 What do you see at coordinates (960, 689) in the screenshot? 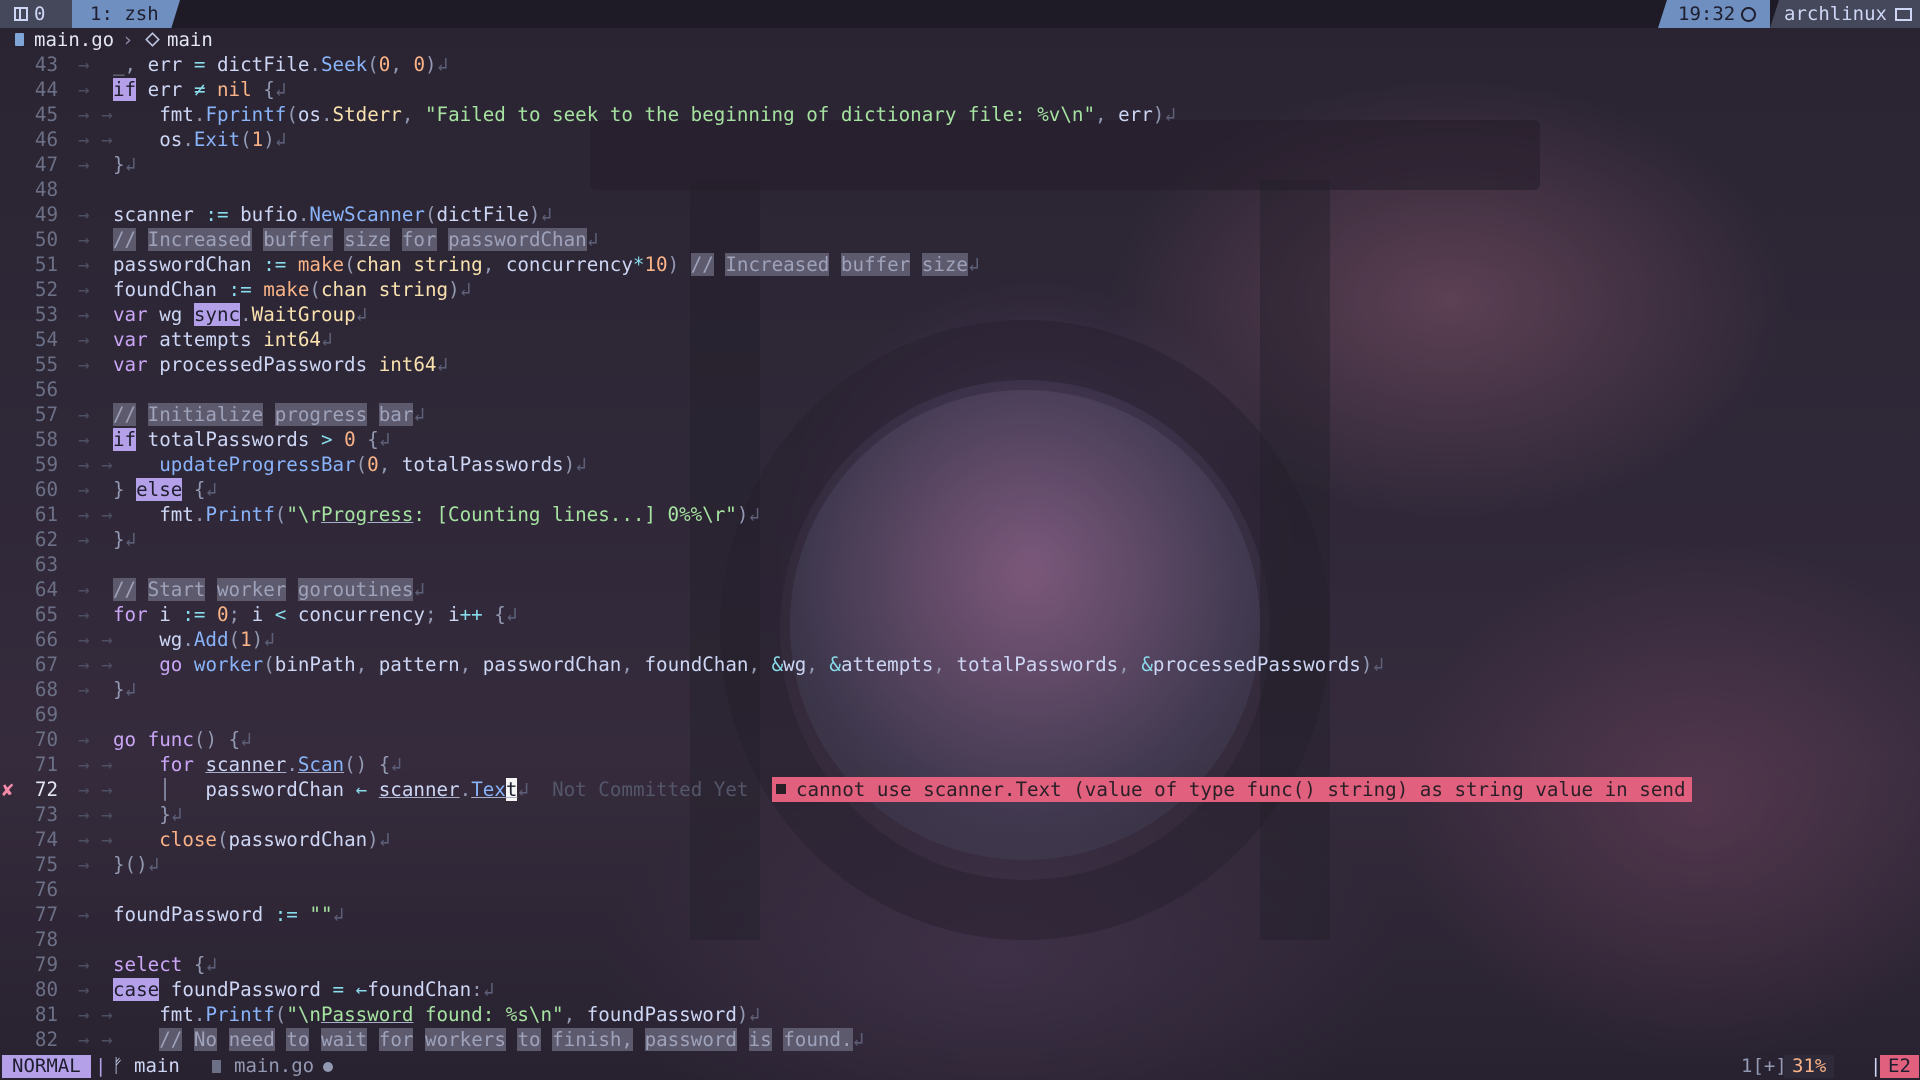
I see `code-line: 68 →}↲` at bounding box center [960, 689].